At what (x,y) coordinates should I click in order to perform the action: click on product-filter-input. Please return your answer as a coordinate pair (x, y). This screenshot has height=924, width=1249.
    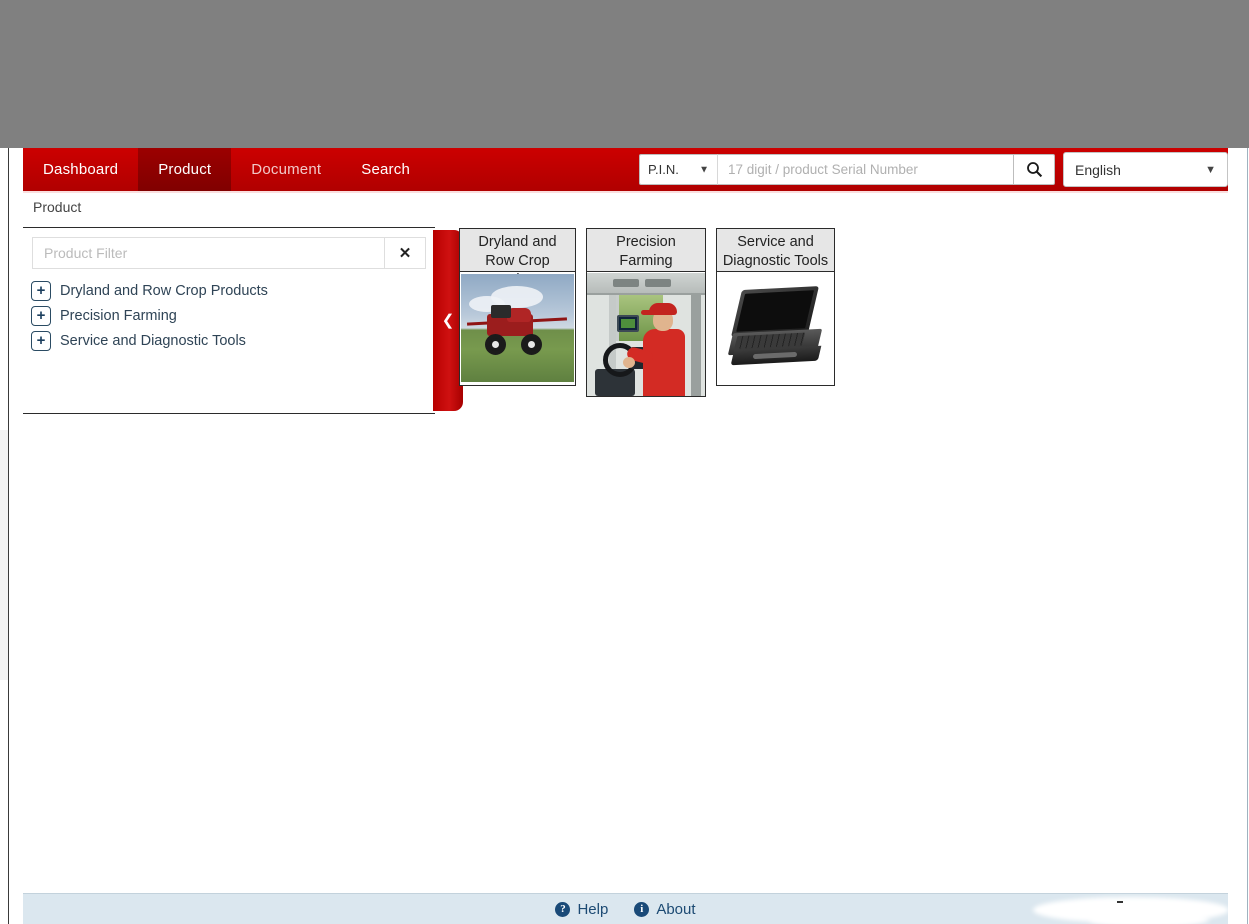
    Looking at the image, I should click on (208, 253).